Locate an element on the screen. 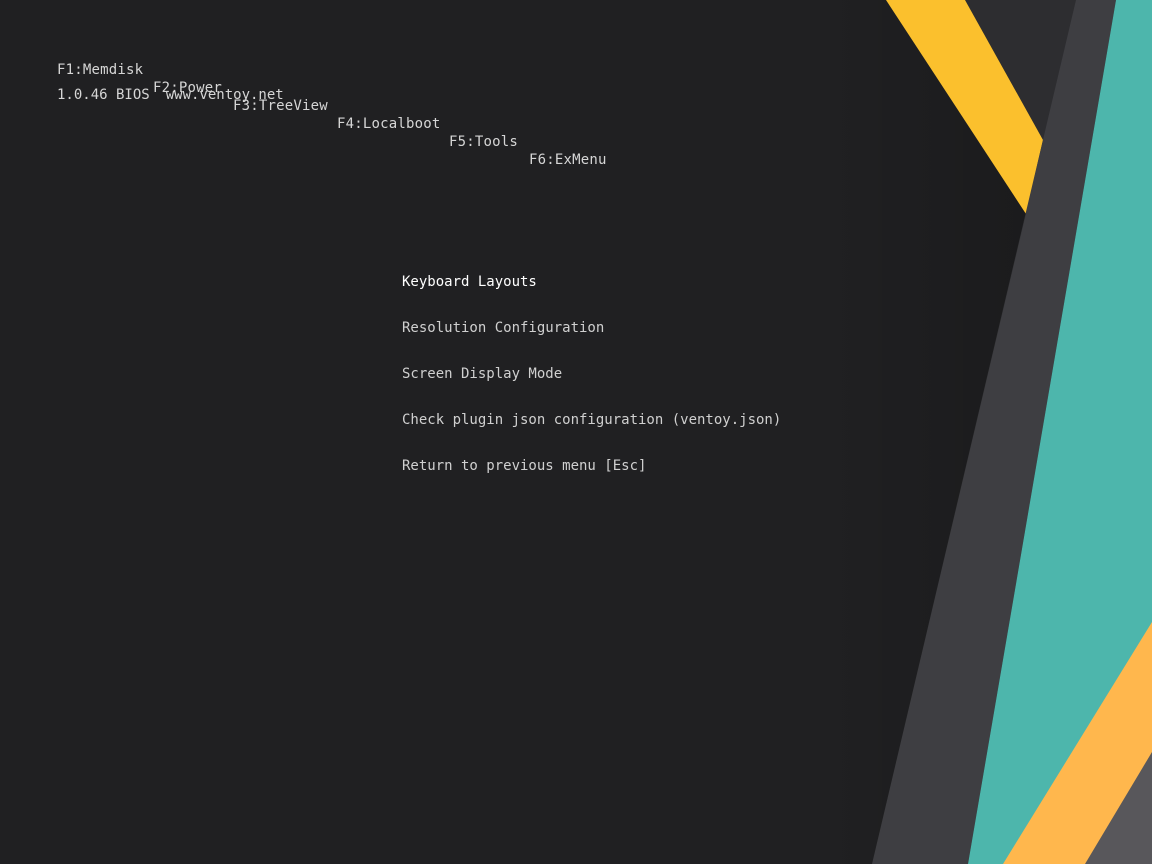 Image resolution: width=1152 pixels, height=864 pixels. website-text: www.ventoy.net is located at coordinates (224, 95).